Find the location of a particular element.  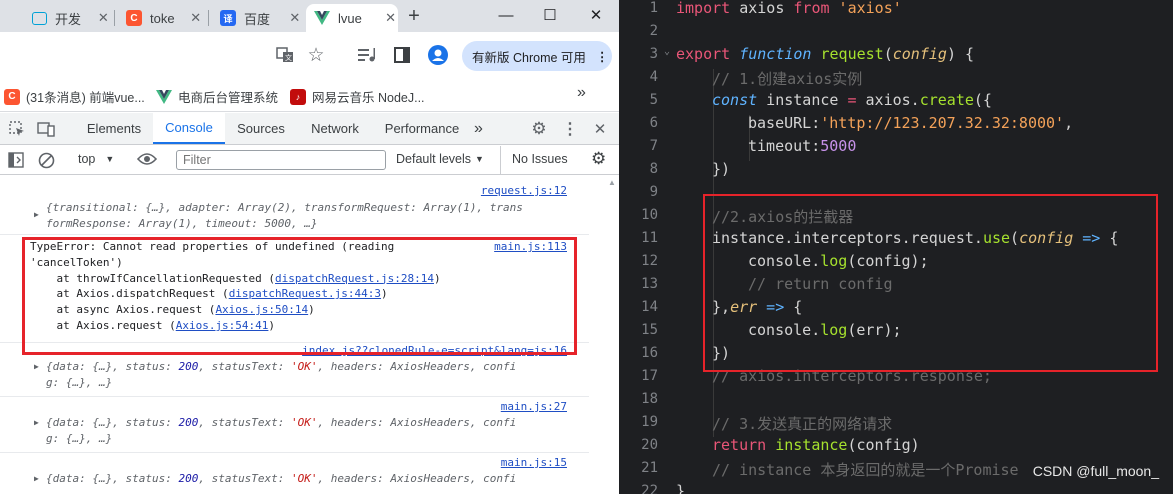

tab-title: lvue is located at coordinates (350, 18).